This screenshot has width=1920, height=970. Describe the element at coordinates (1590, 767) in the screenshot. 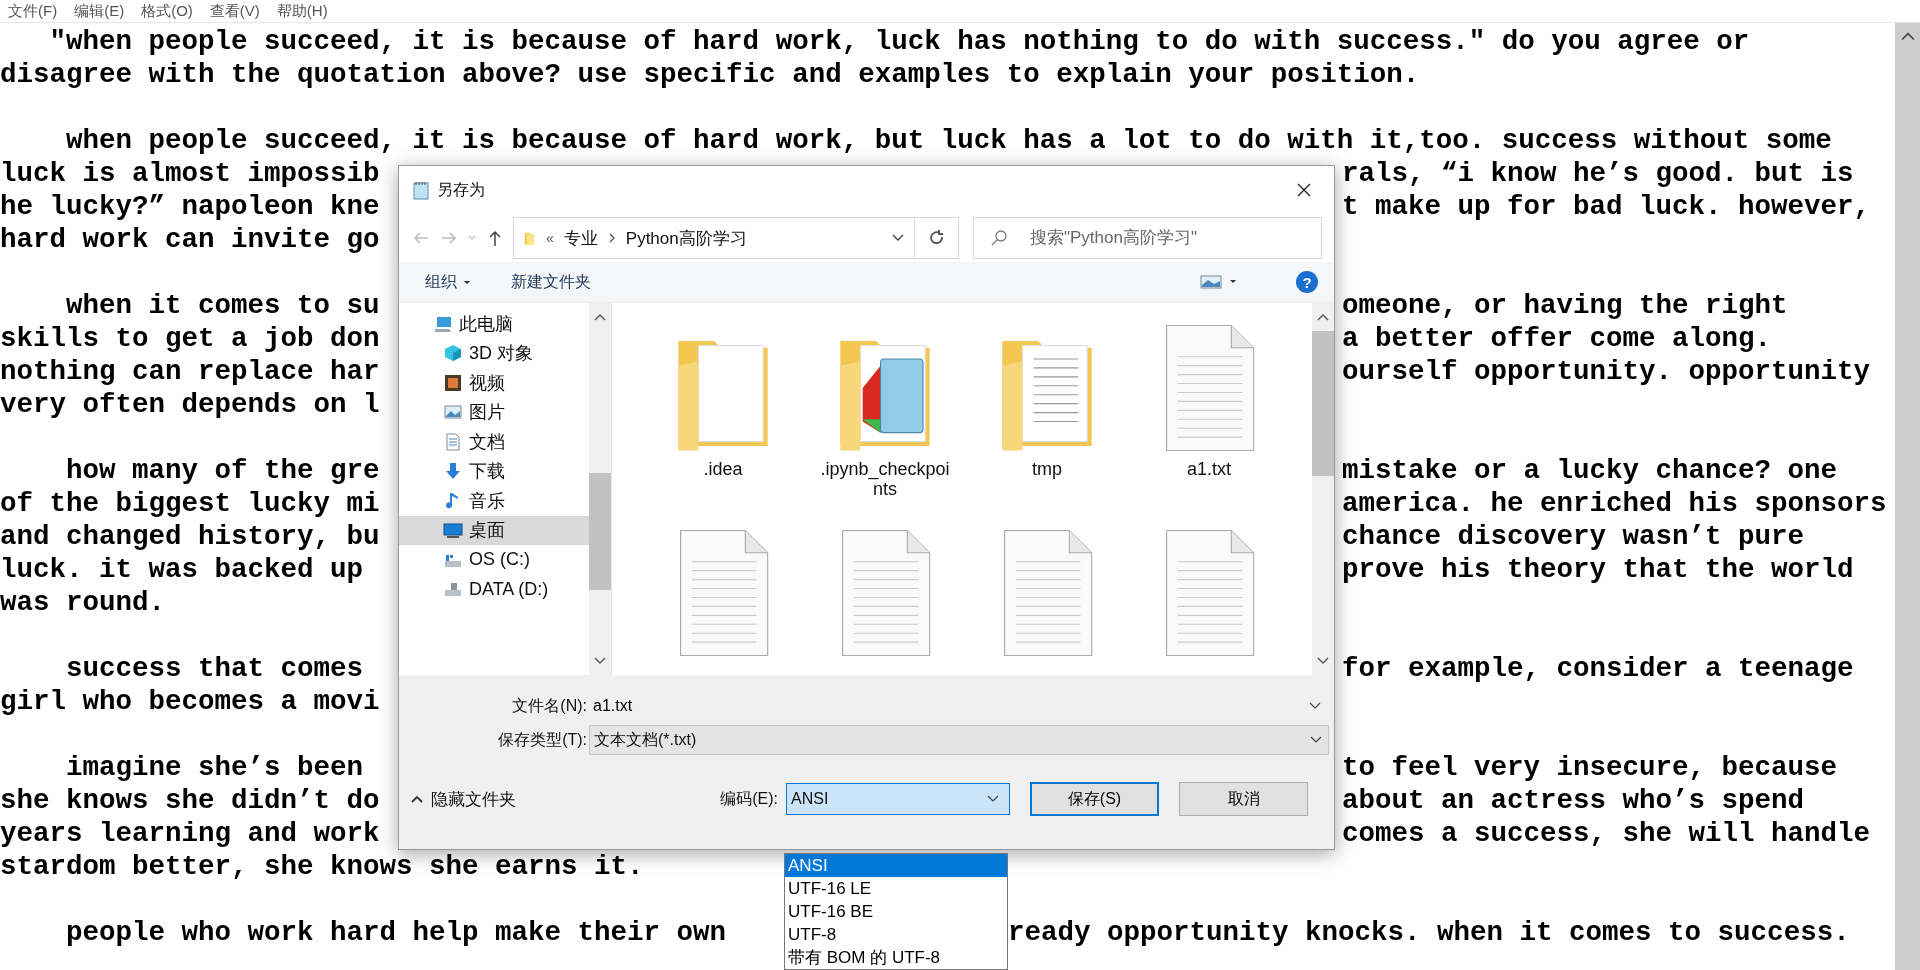

I see `text-line: to feel very insecure, because` at that location.